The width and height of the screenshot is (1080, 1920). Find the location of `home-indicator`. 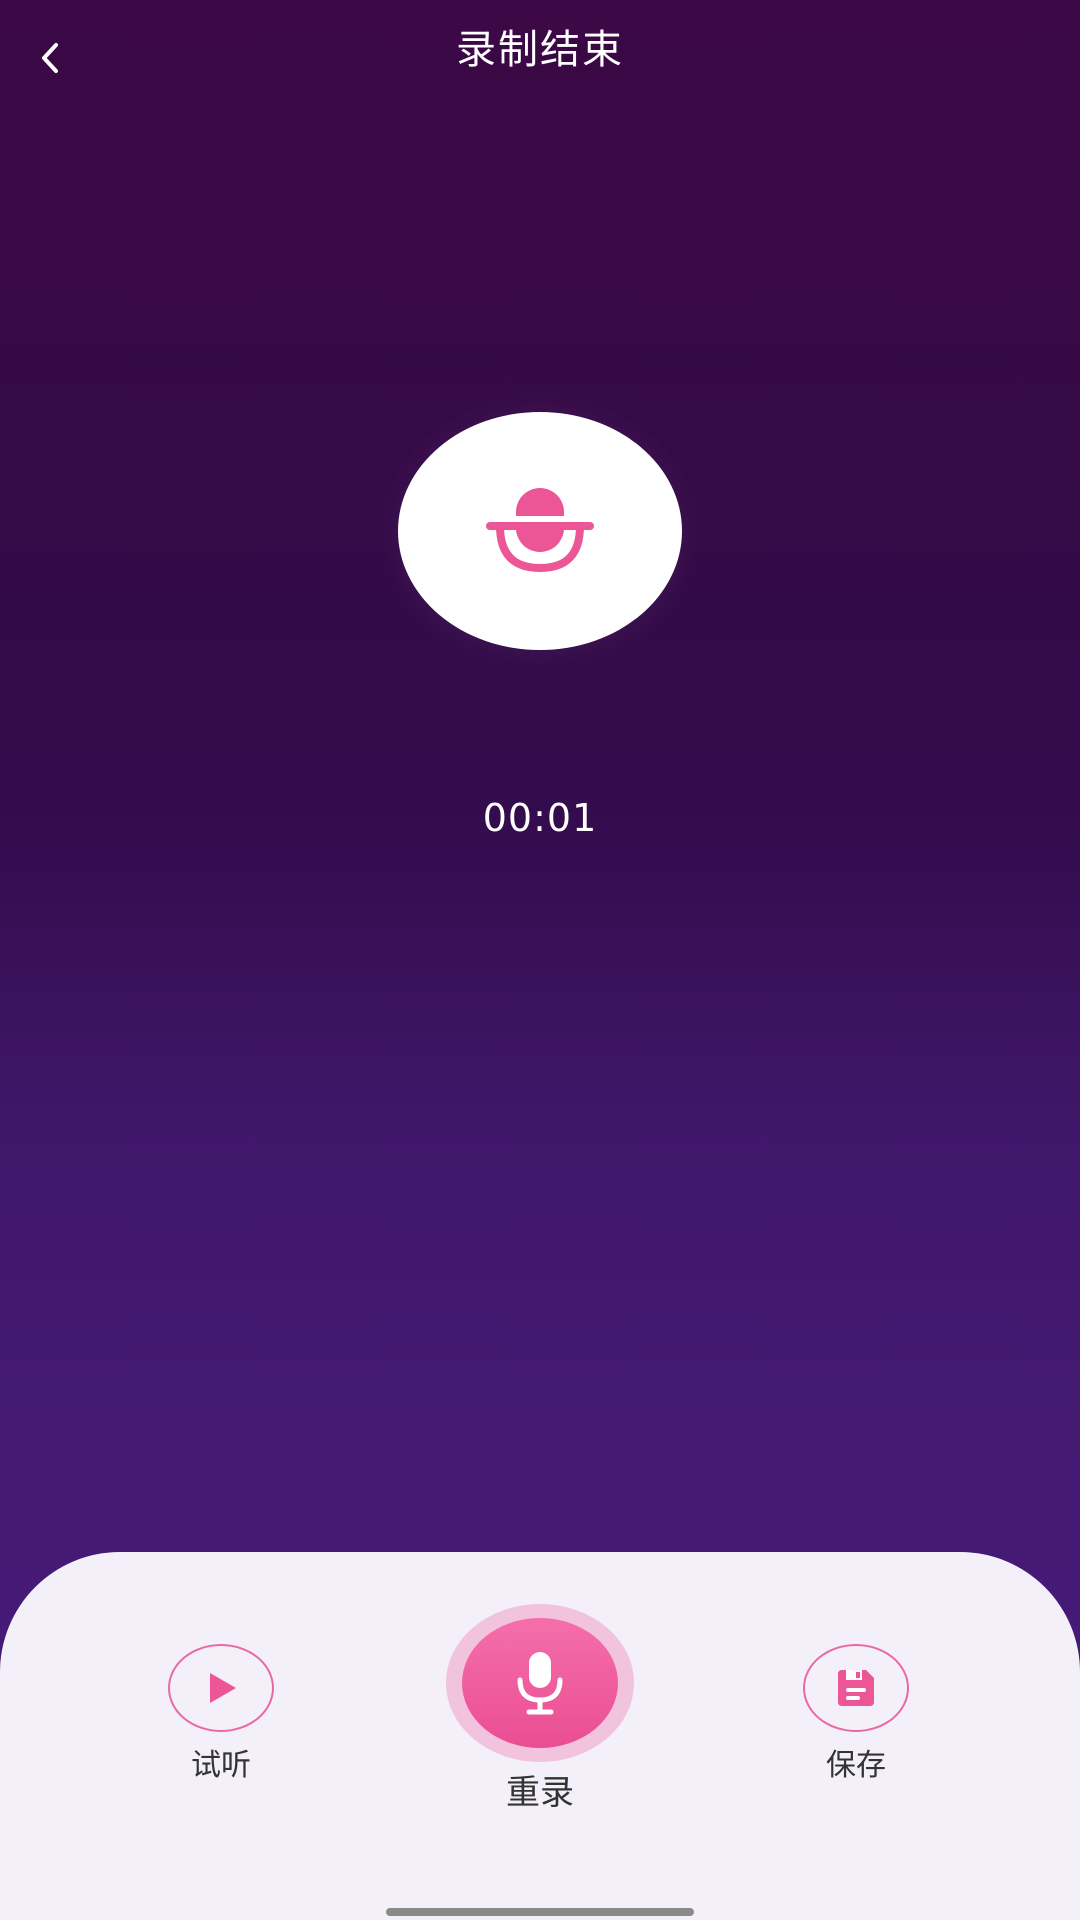

home-indicator is located at coordinates (540, 1912).